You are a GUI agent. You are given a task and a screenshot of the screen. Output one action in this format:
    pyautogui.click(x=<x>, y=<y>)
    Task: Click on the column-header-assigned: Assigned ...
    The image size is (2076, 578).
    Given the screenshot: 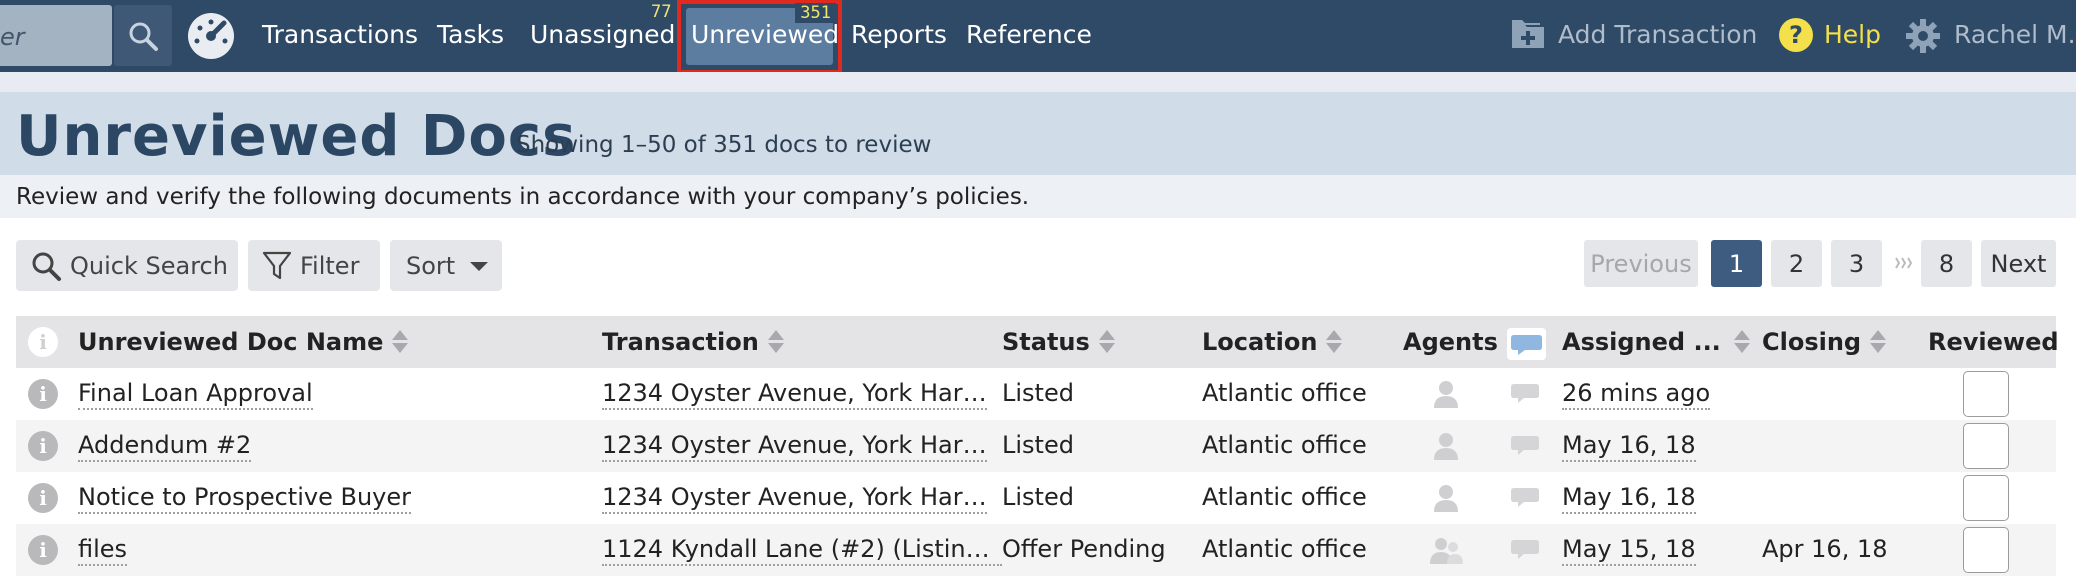 What is the action you would take?
    pyautogui.click(x=1656, y=342)
    